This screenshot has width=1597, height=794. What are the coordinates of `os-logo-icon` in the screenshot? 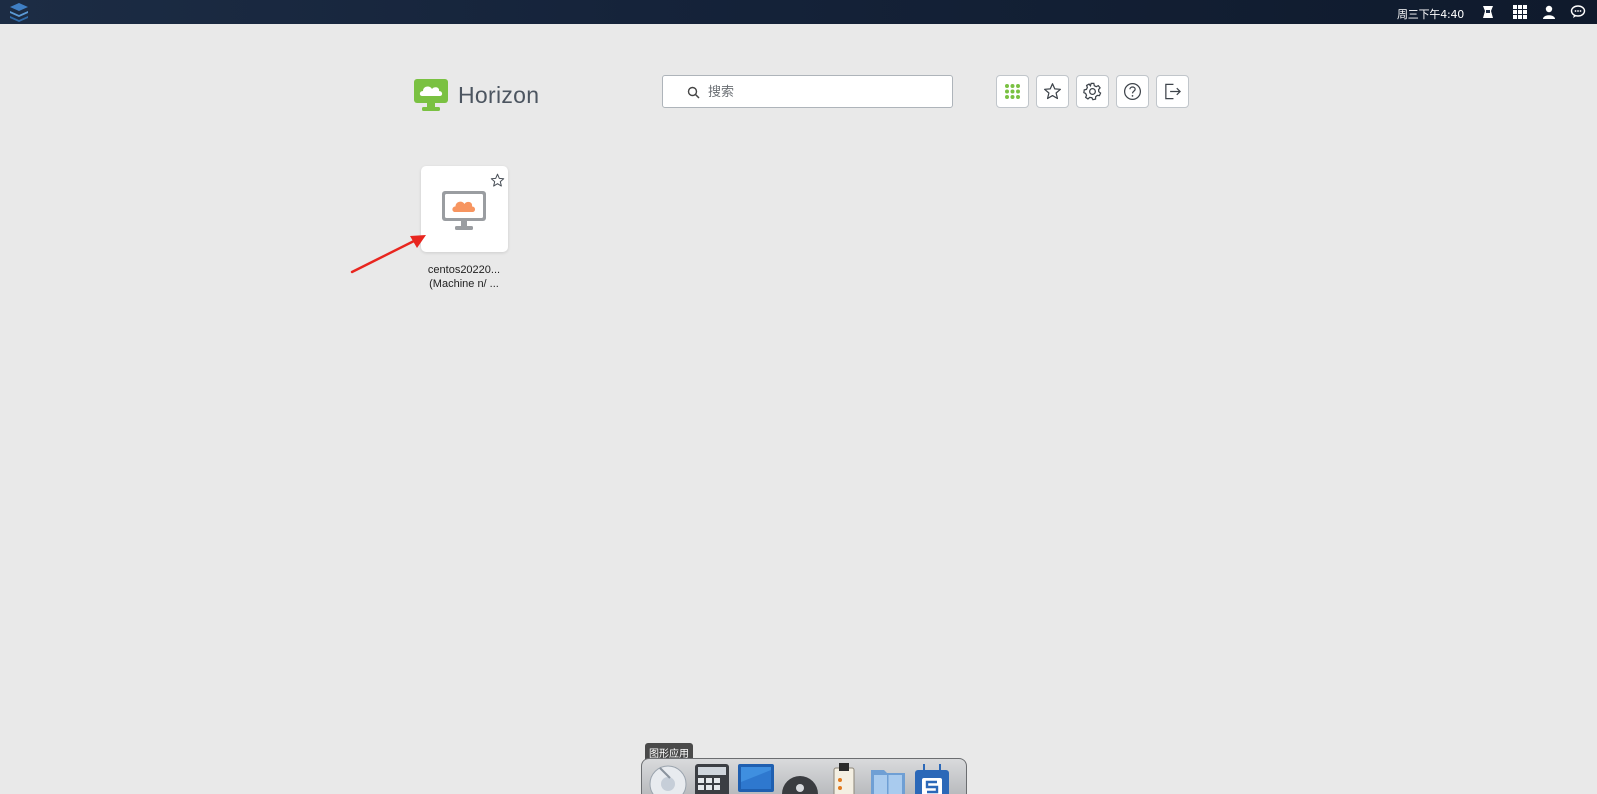 It's located at (19, 12).